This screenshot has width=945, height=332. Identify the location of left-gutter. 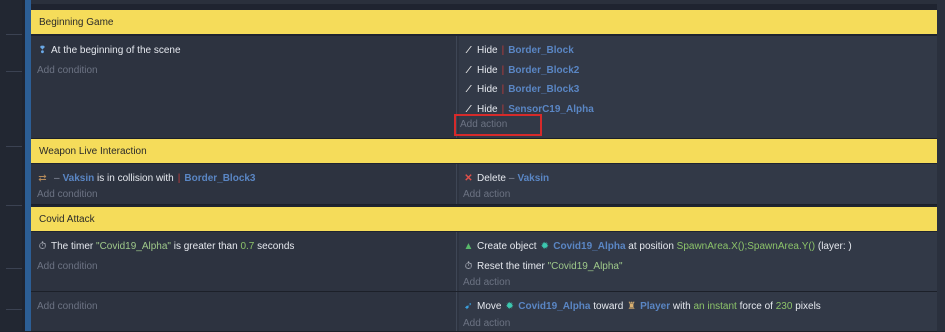
(11, 165).